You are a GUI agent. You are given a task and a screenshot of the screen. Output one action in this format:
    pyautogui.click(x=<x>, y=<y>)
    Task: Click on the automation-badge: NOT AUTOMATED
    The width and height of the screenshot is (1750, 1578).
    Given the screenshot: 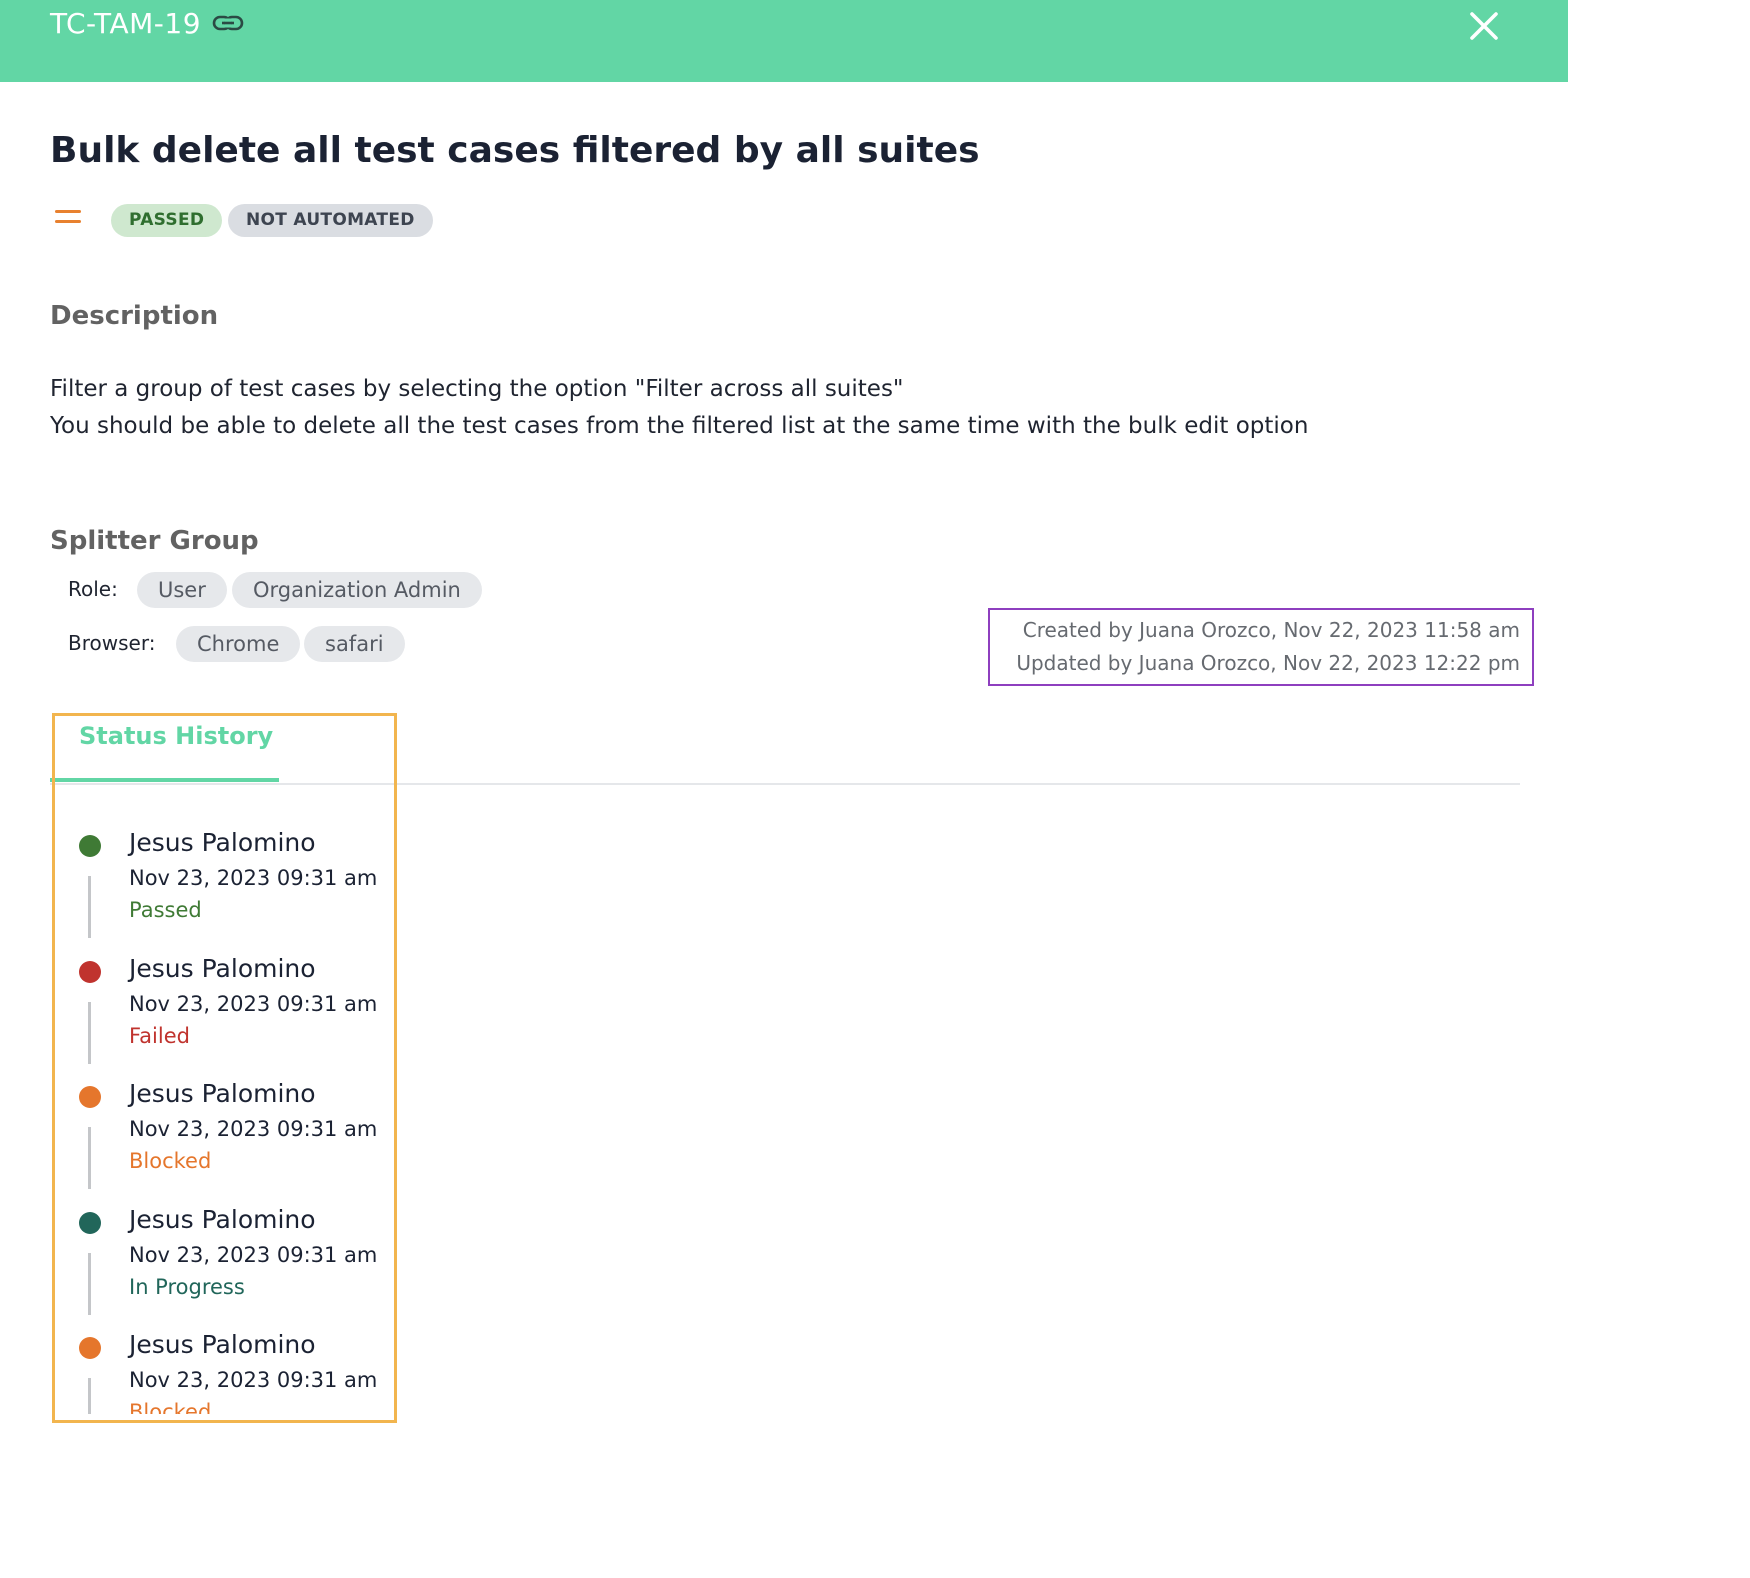 What is the action you would take?
    pyautogui.click(x=330, y=220)
    